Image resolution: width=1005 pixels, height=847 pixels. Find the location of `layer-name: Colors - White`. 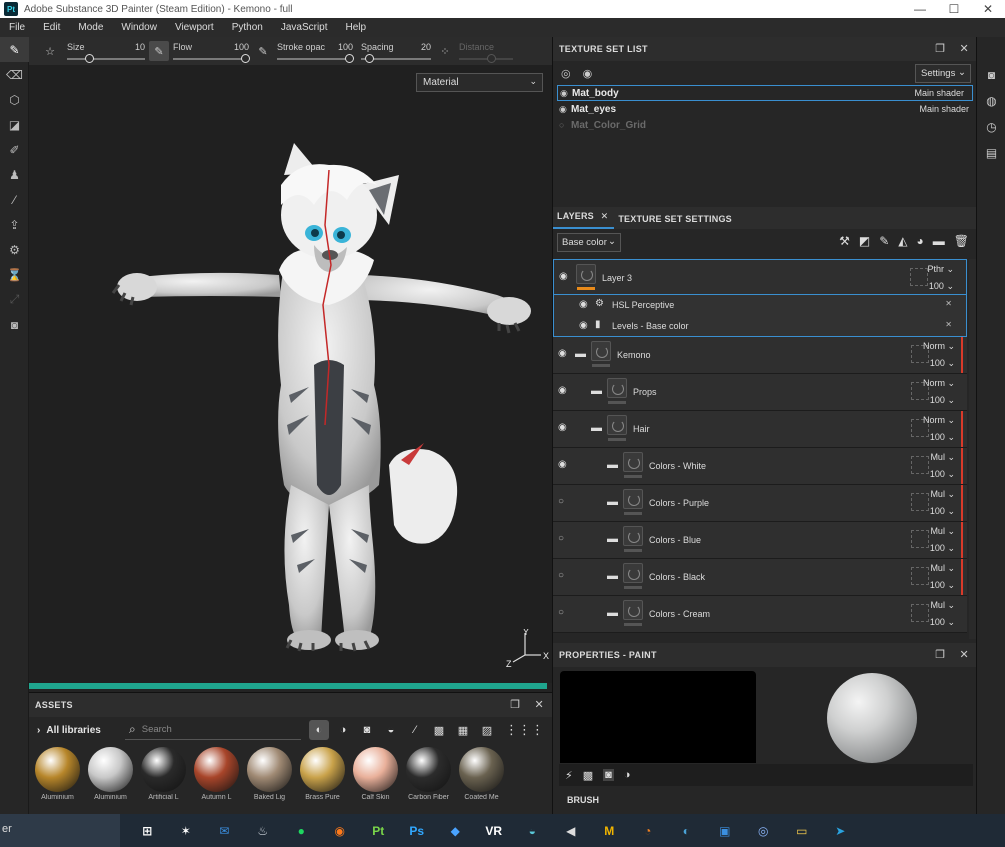

layer-name: Colors - White is located at coordinates (677, 466).